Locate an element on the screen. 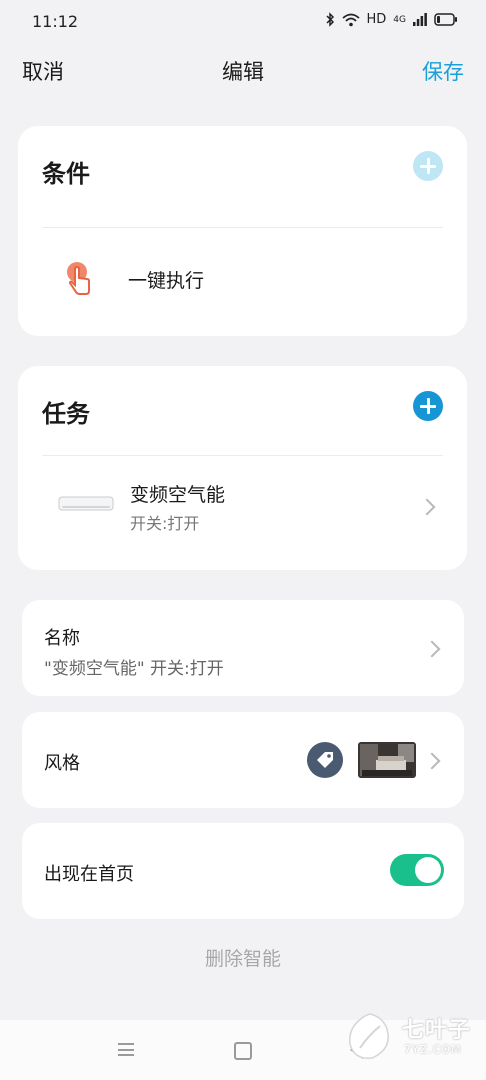 The height and width of the screenshot is (1080, 486). watermark: 七叶子 7YZ.COM is located at coordinates (407, 1037).